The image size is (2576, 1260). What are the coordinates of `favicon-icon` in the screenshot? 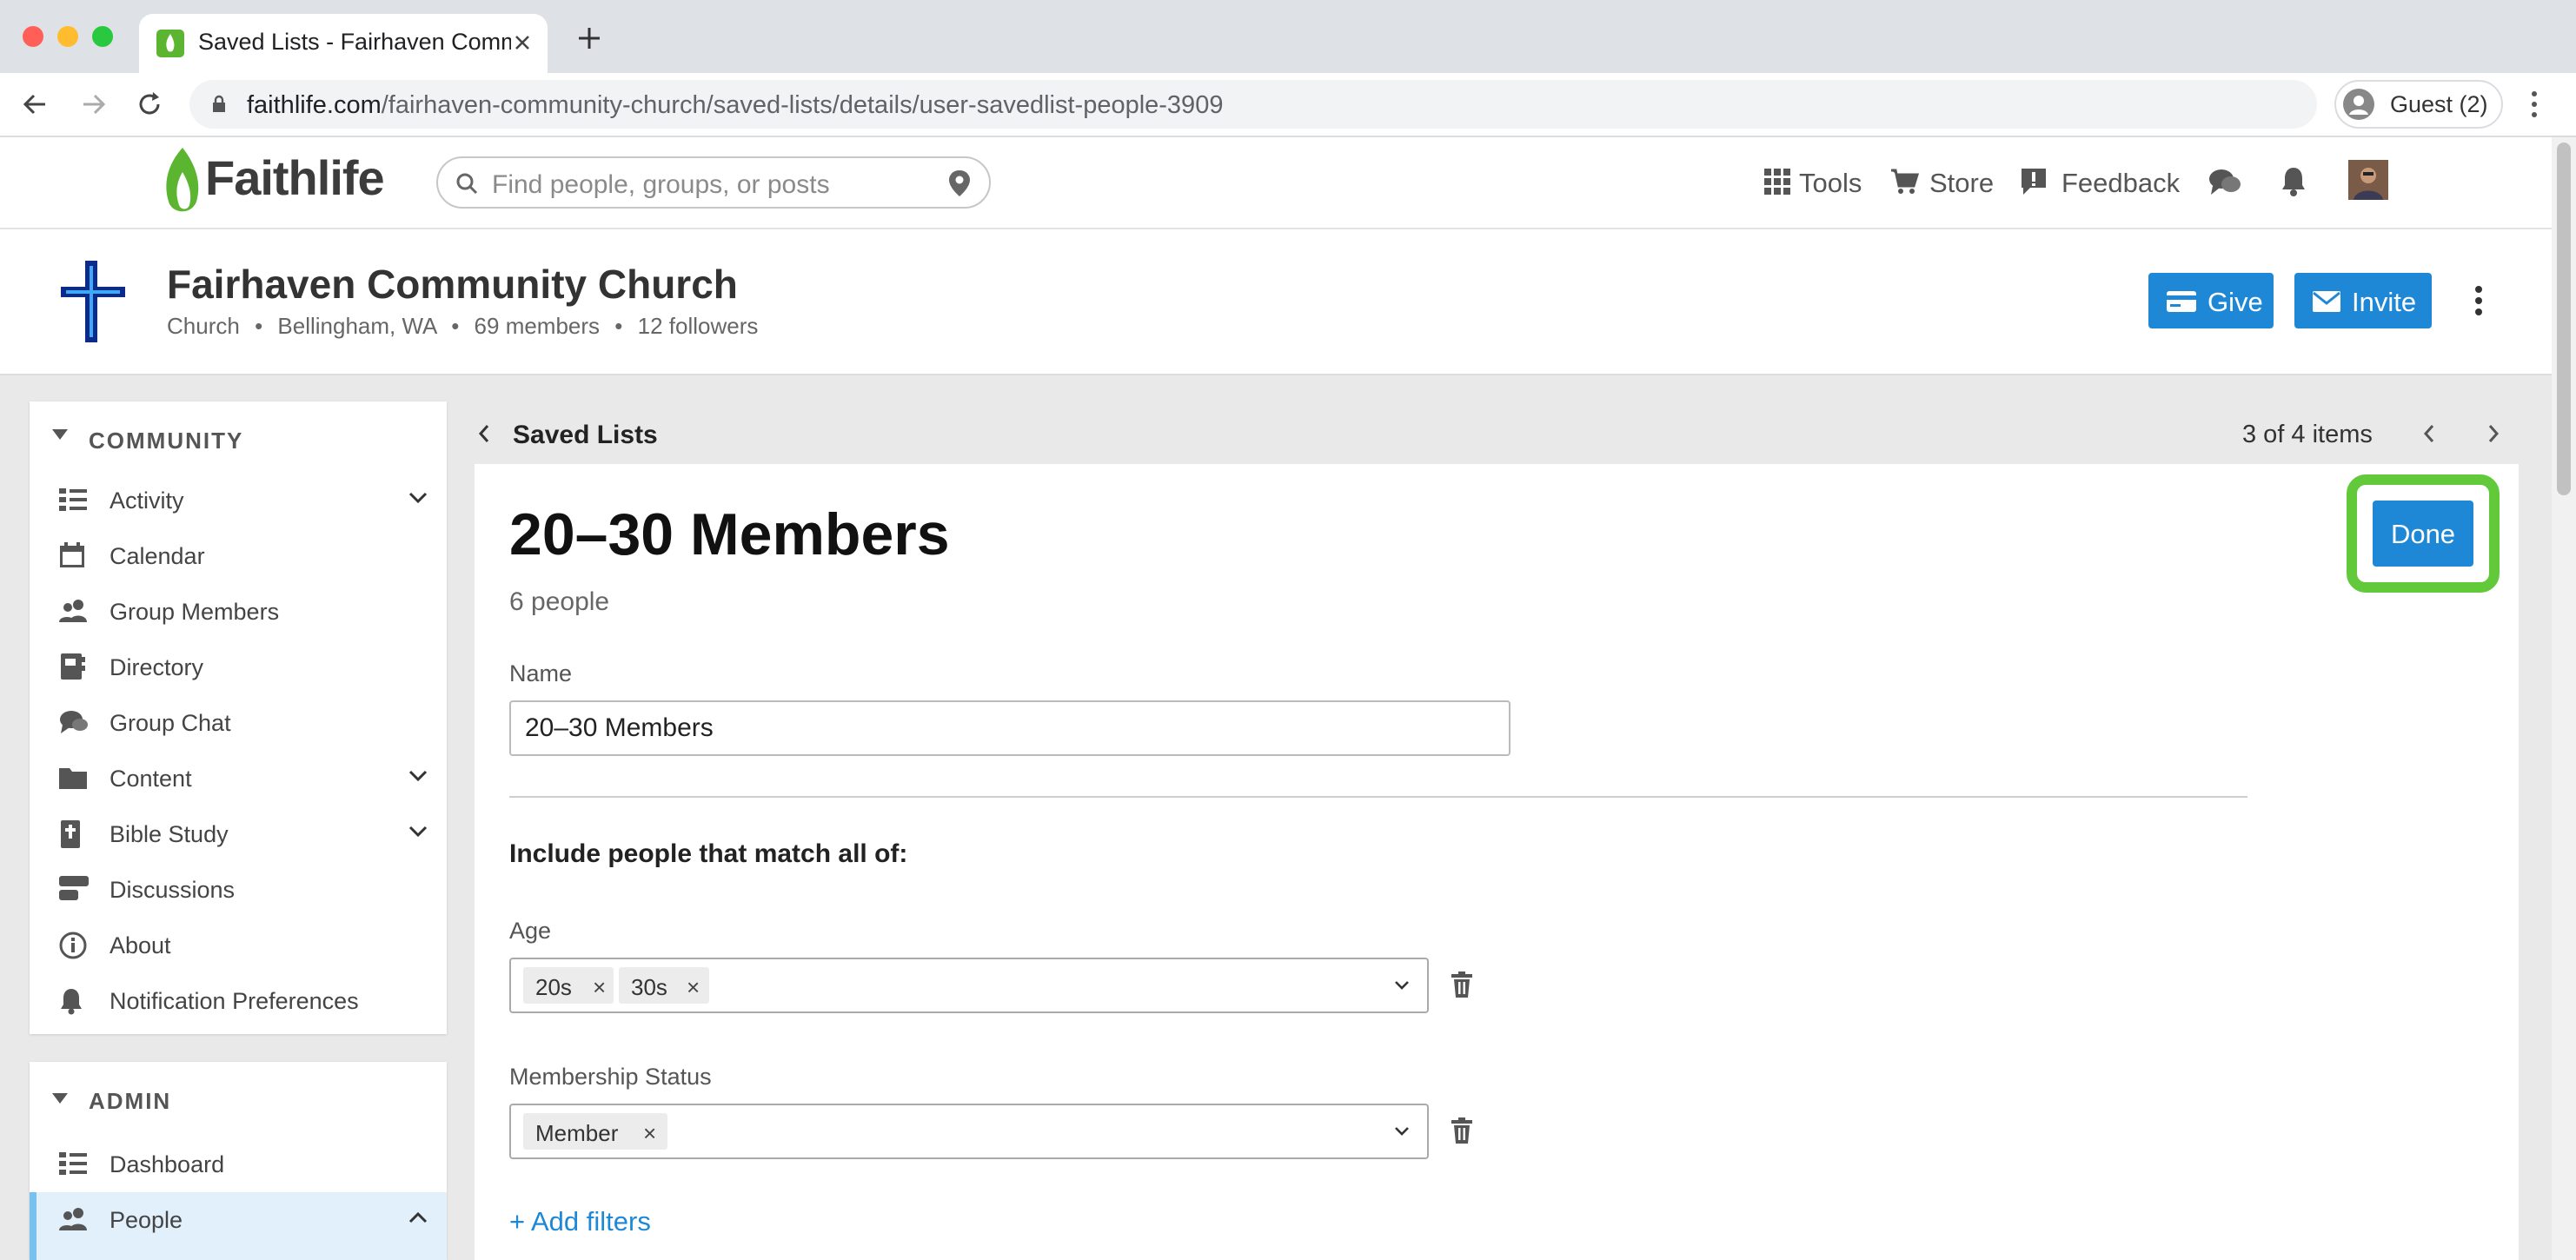 It's located at (170, 43).